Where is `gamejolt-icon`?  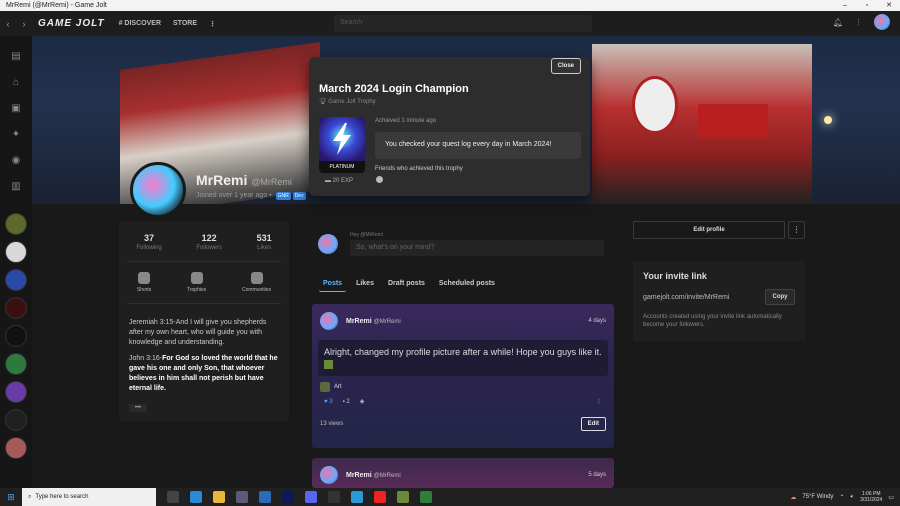 gamejolt-icon is located at coordinates (426, 497).